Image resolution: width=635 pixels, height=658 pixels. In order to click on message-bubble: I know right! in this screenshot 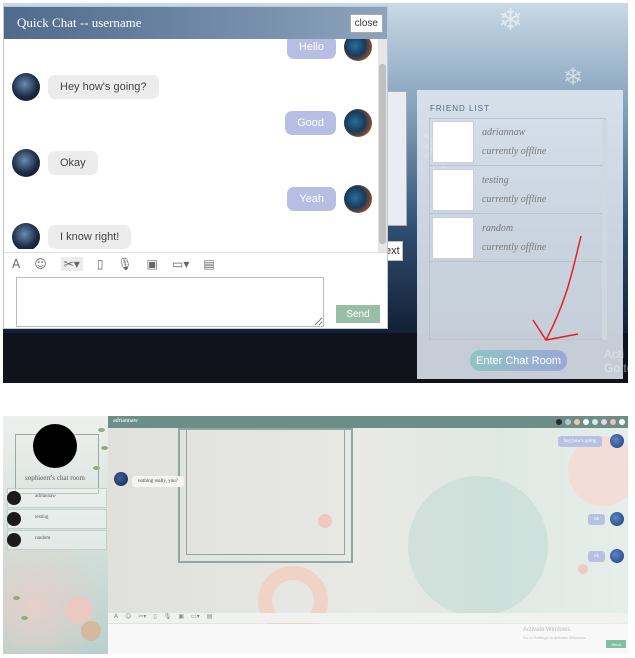, I will do `click(90, 237)`.